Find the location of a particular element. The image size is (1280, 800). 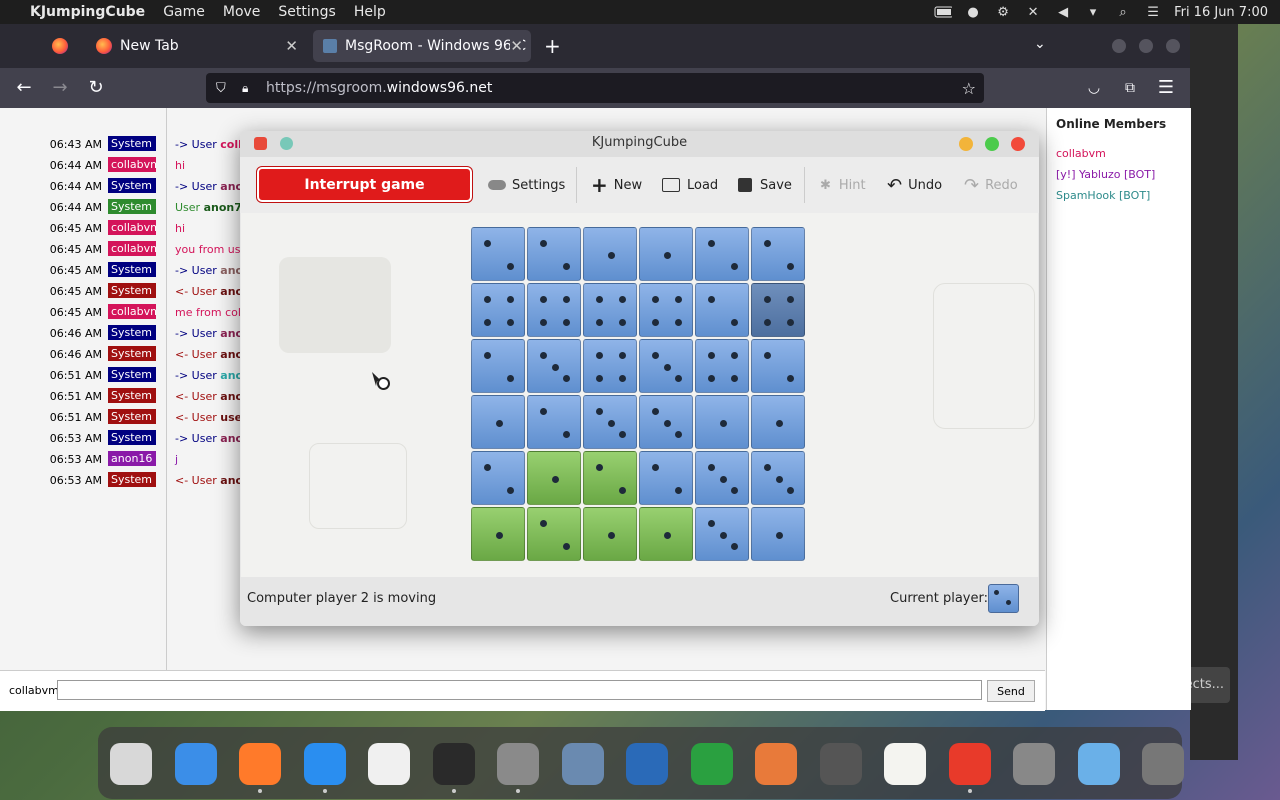

chat-message-input is located at coordinates (519, 690).